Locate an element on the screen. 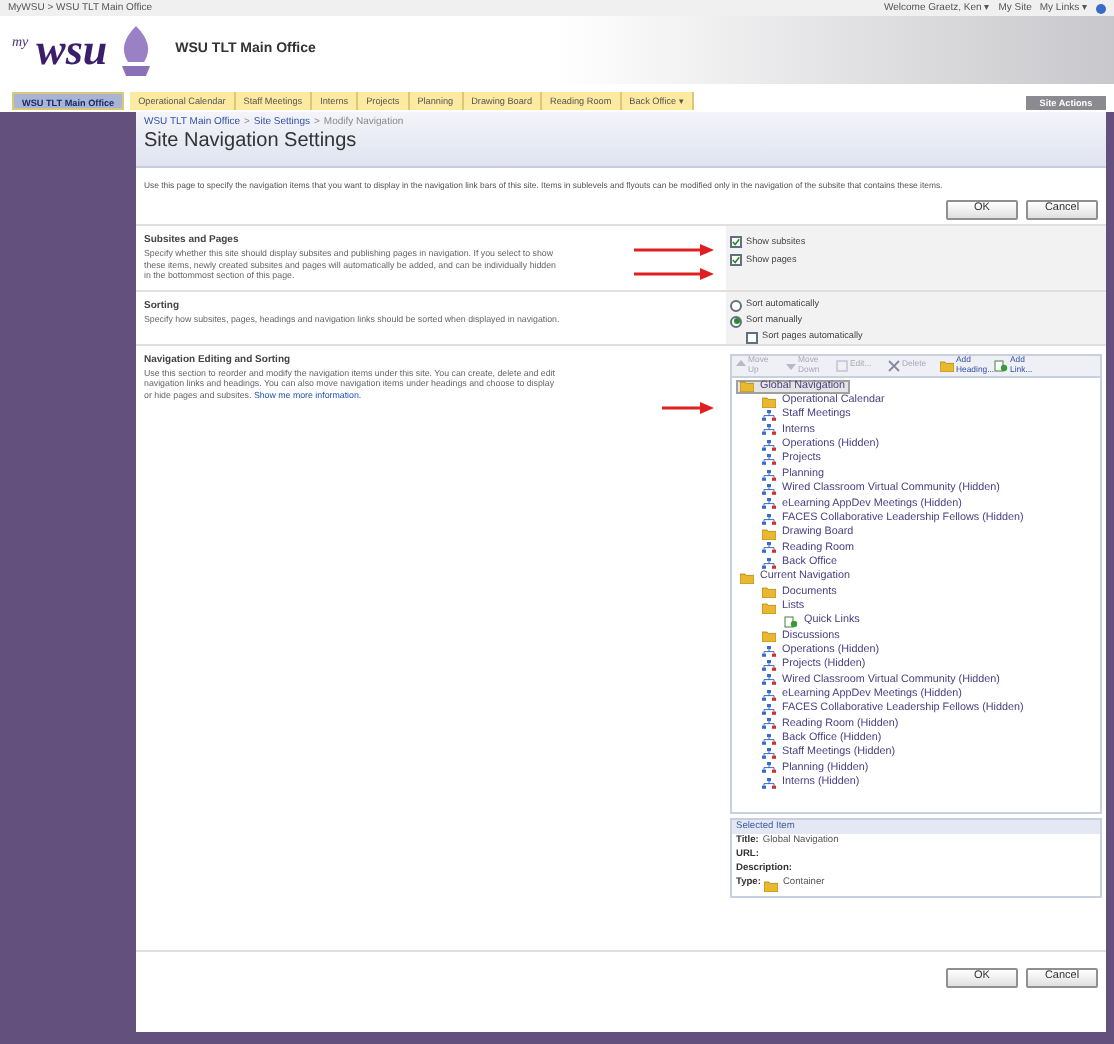 The height and width of the screenshot is (1044, 1114). delete-icon is located at coordinates (894, 365).